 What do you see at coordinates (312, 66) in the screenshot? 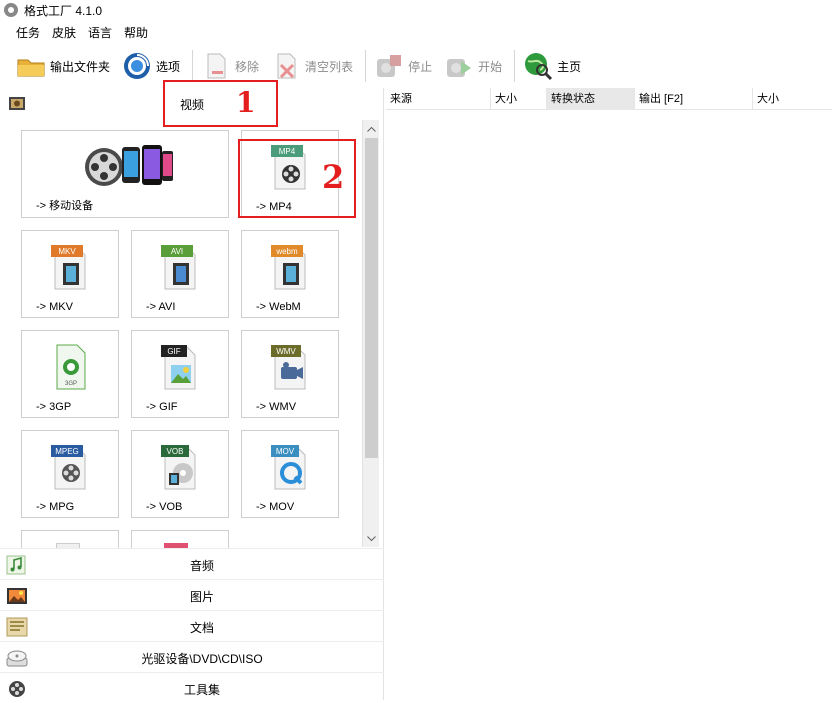
I see `clear-list-button: 清空列表` at bounding box center [312, 66].